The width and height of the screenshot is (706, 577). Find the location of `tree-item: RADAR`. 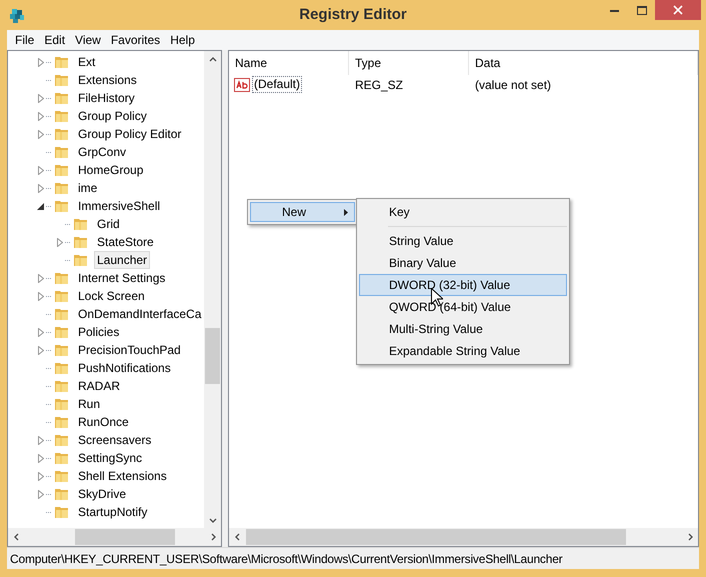

tree-item: RADAR is located at coordinates (99, 386).